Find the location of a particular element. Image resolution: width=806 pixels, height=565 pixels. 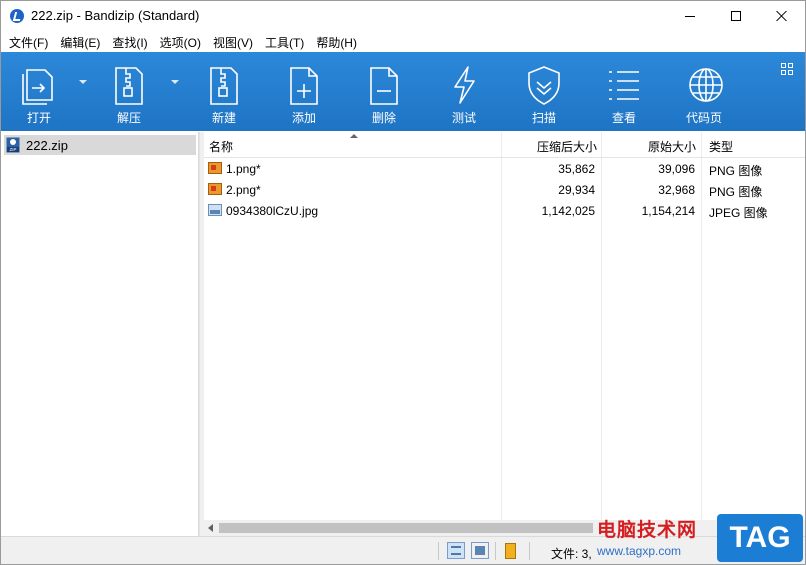

maximize-button is located at coordinates (736, 16).